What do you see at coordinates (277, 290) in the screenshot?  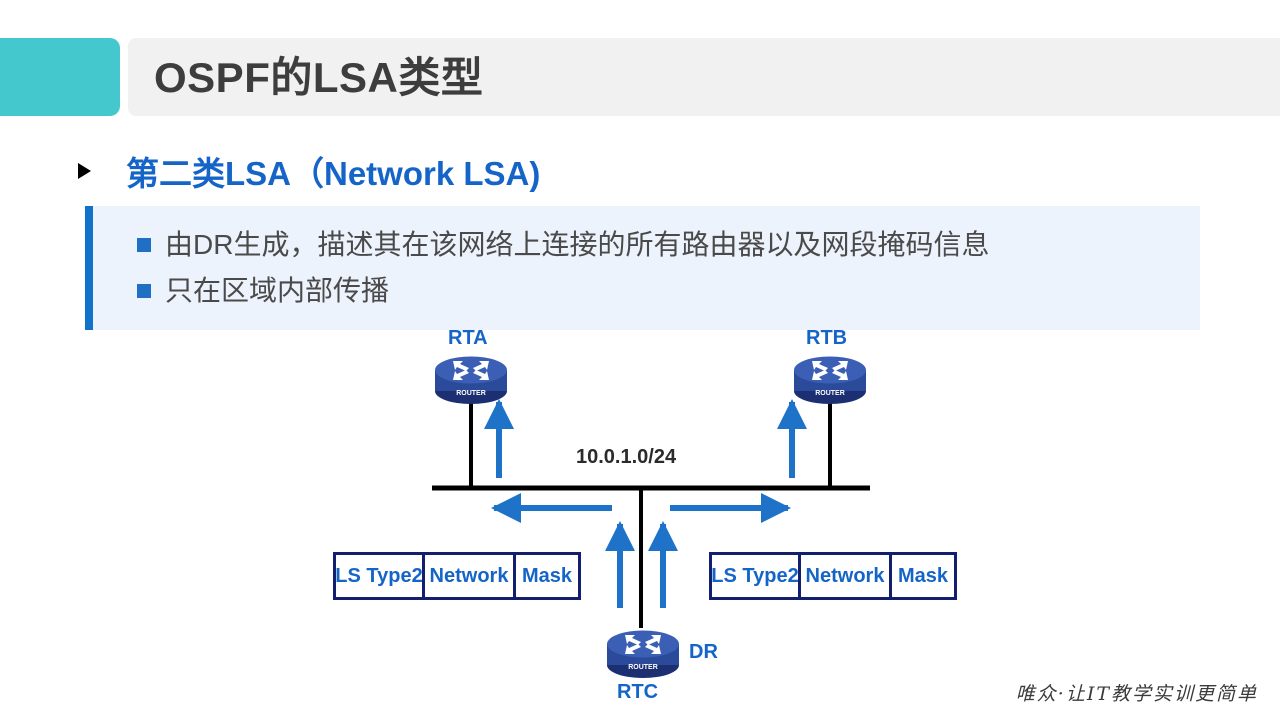 I see `list-item-text: 只在区域内部传播` at bounding box center [277, 290].